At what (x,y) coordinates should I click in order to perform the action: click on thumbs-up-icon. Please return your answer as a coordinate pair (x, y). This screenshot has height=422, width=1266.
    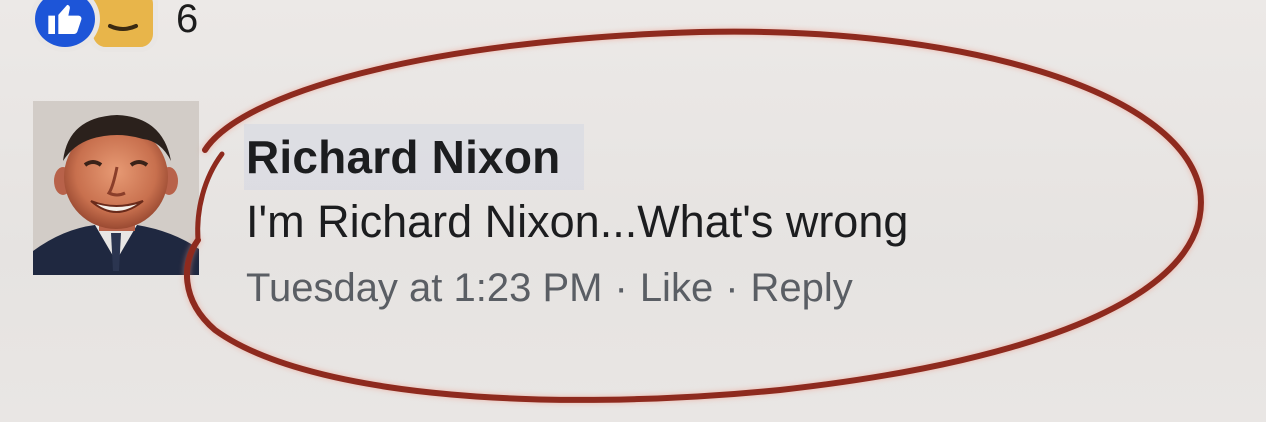
    Looking at the image, I should click on (65, 19).